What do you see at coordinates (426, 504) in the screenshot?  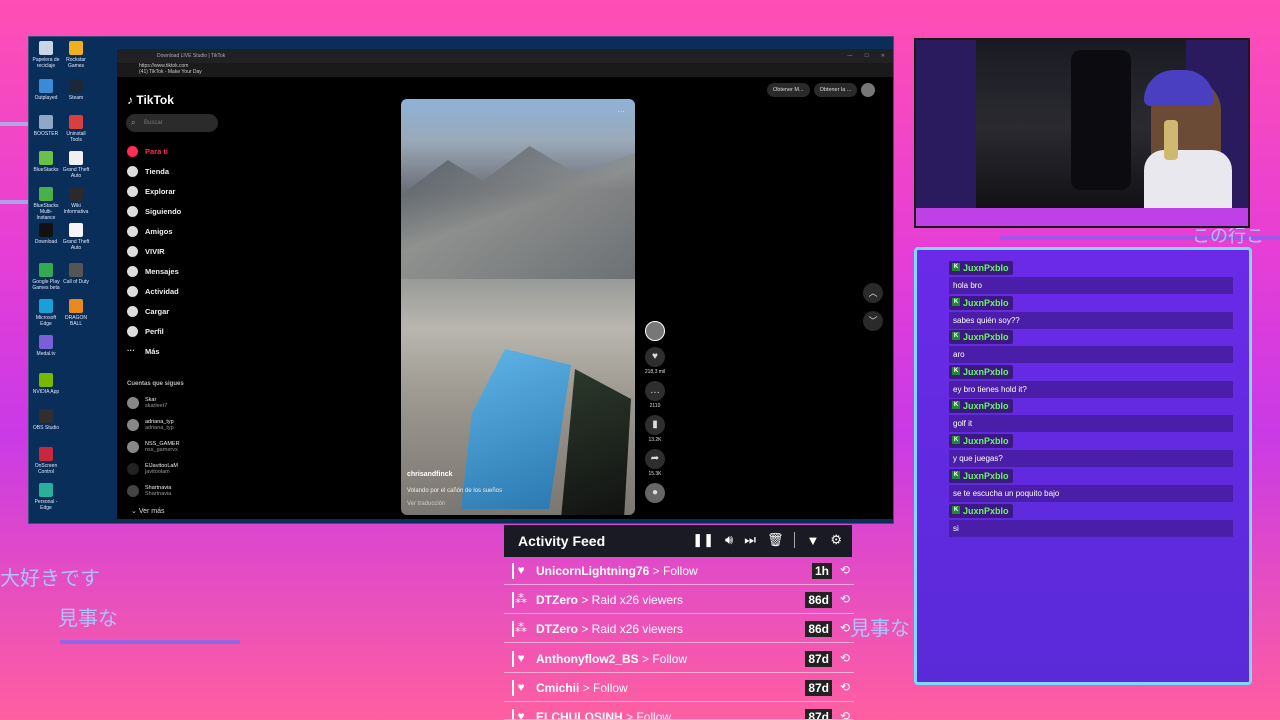 I see `translate-link: Ver traducción` at bounding box center [426, 504].